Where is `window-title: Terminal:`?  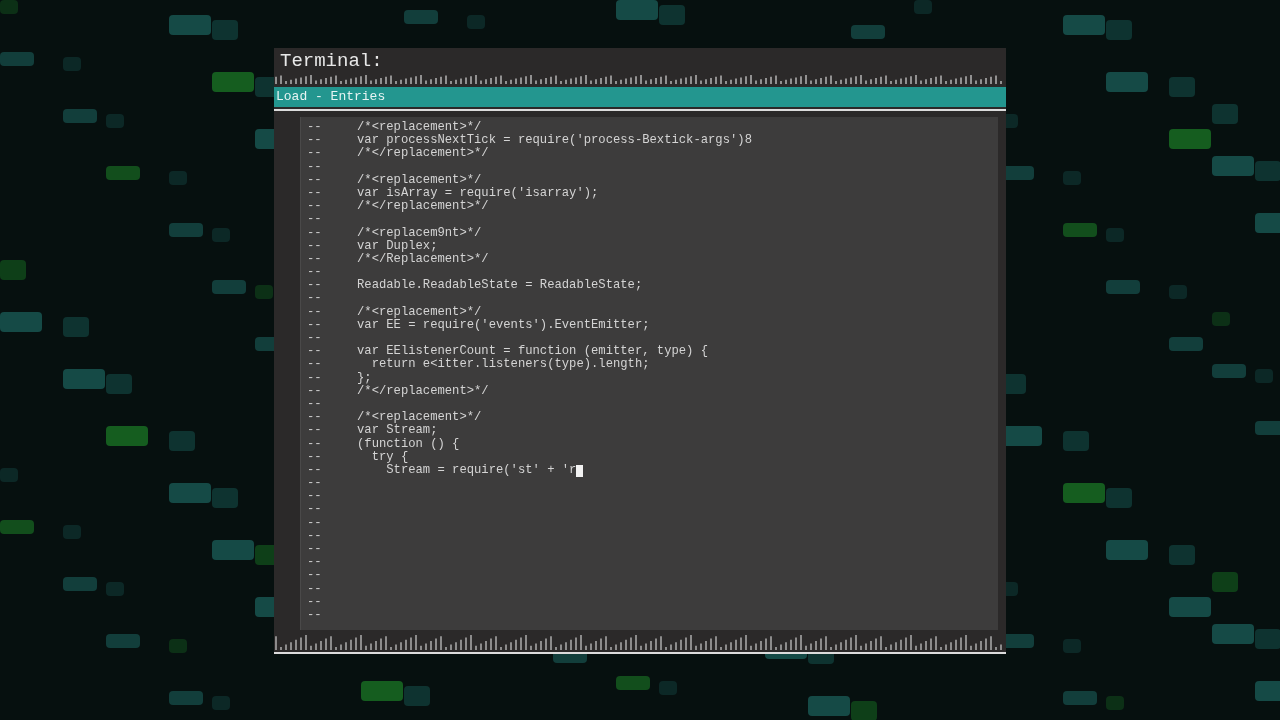
window-title: Terminal: is located at coordinates (331, 61).